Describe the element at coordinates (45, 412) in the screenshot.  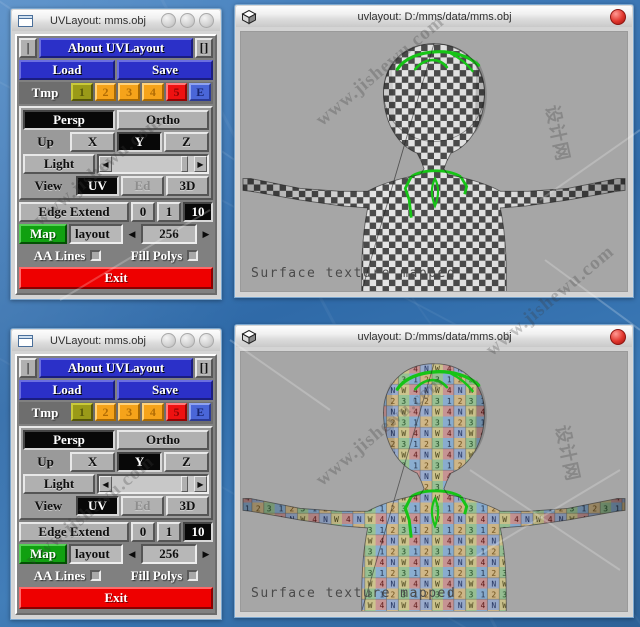
I see `tmp-label: Tmp` at that location.